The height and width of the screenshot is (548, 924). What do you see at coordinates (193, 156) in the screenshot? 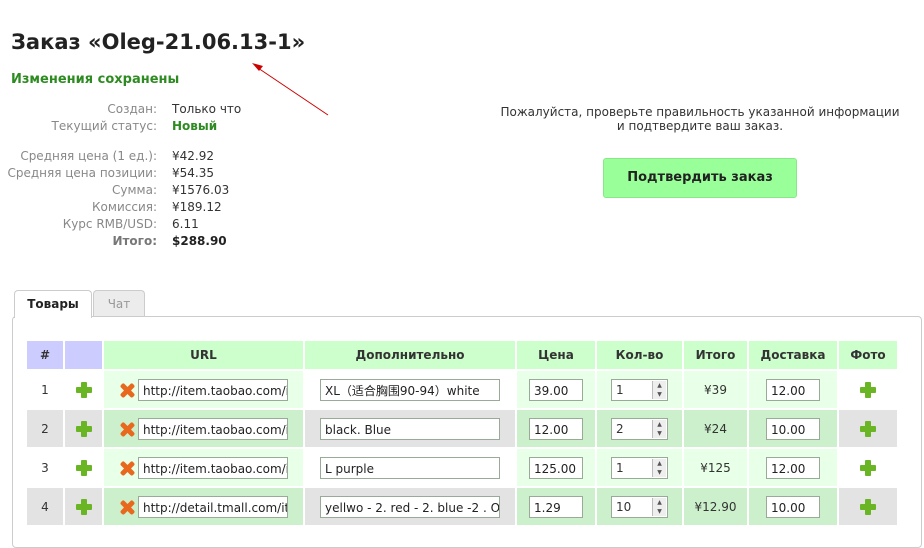
I see `info-value: ¥42.92` at bounding box center [193, 156].